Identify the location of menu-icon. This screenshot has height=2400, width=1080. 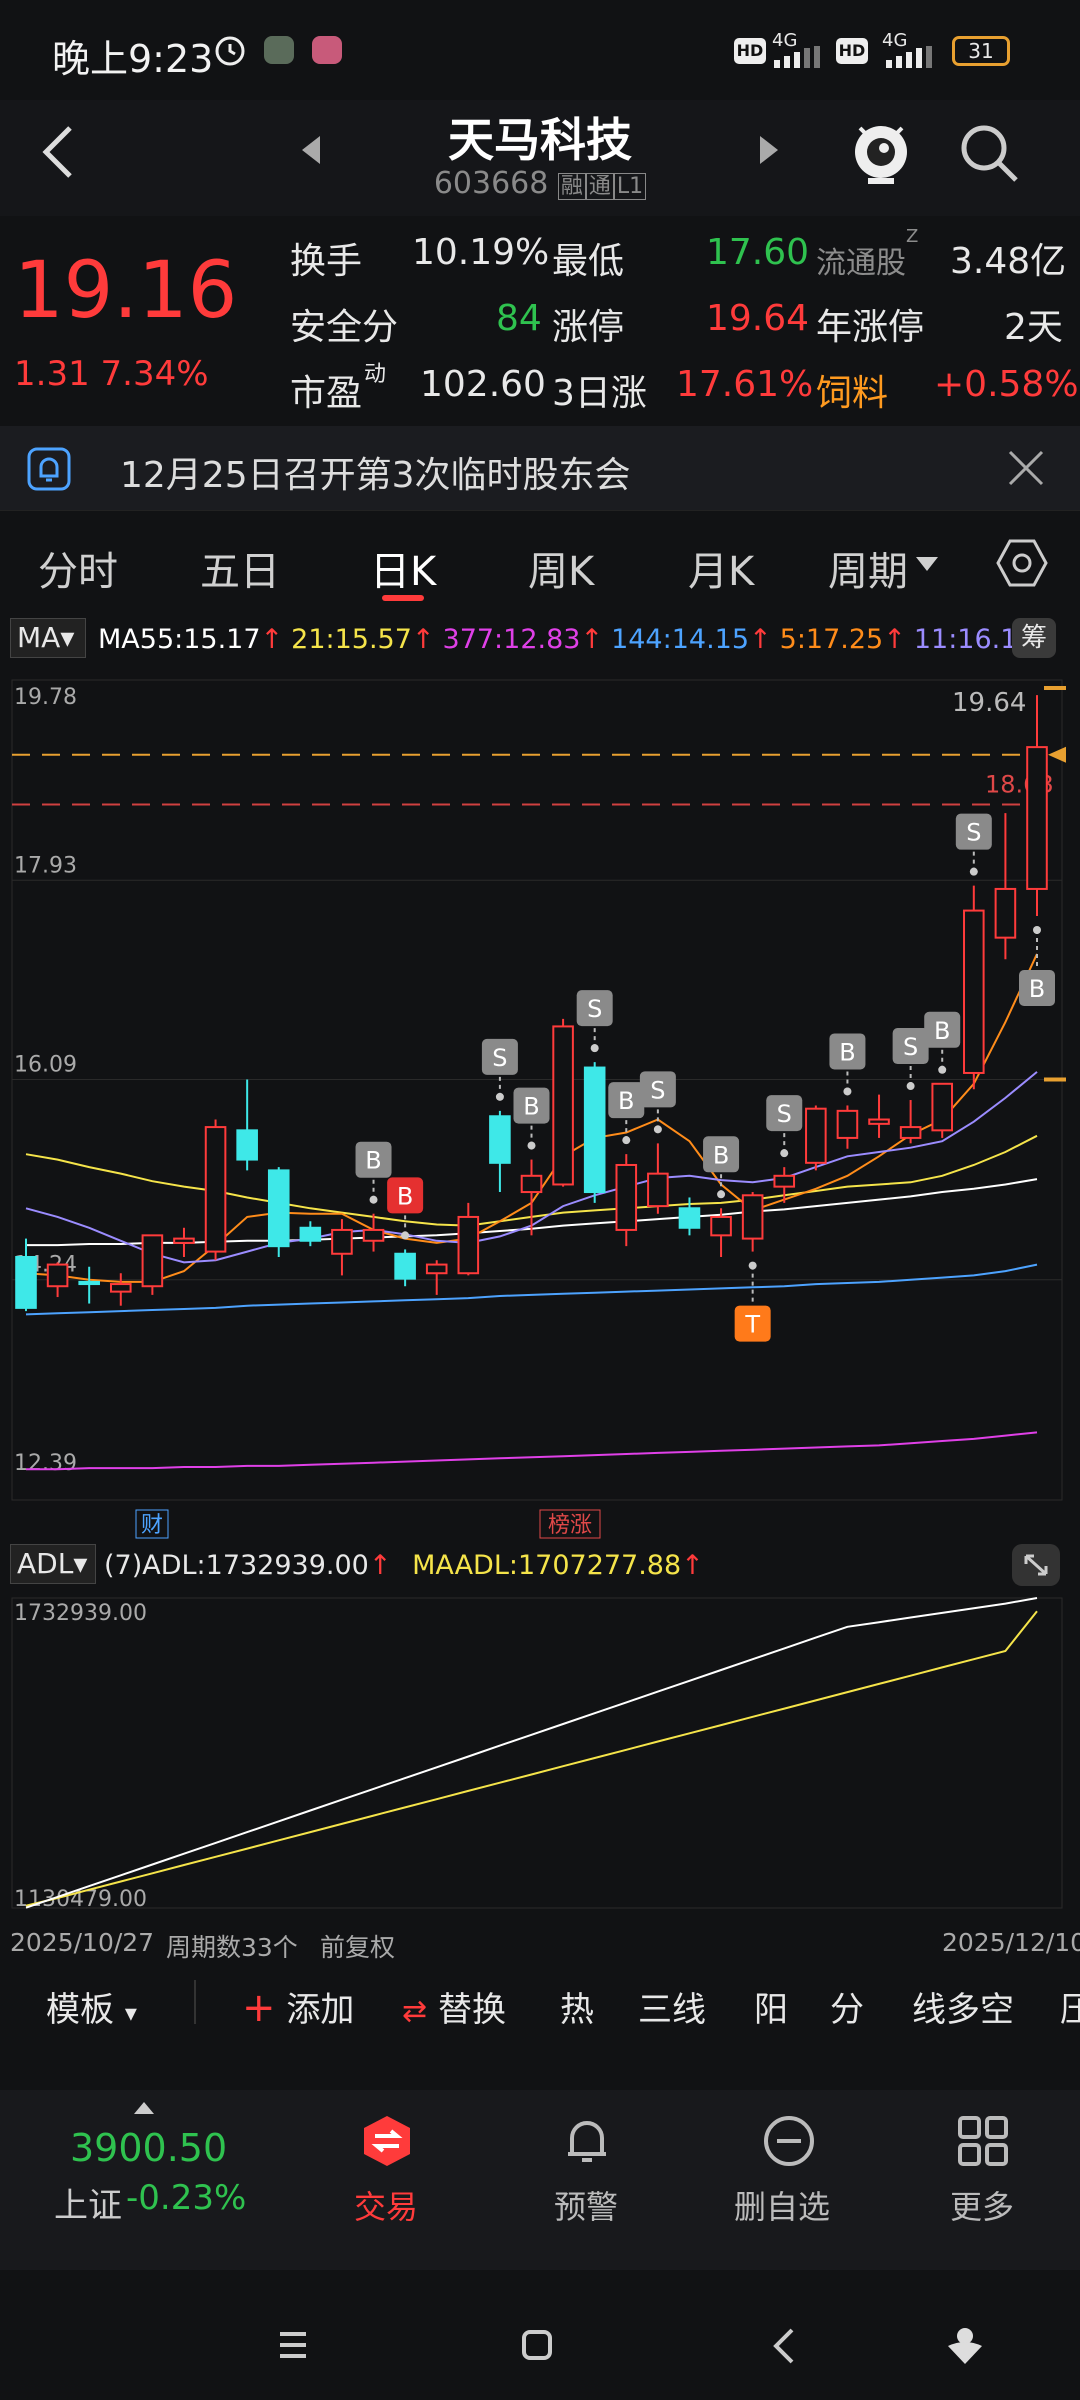
(293, 2345).